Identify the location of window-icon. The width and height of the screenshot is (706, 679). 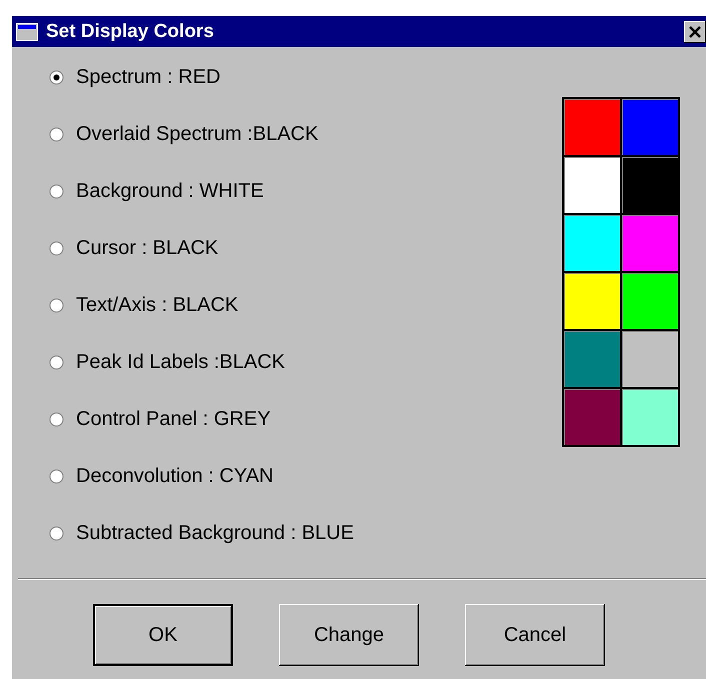
(27, 31).